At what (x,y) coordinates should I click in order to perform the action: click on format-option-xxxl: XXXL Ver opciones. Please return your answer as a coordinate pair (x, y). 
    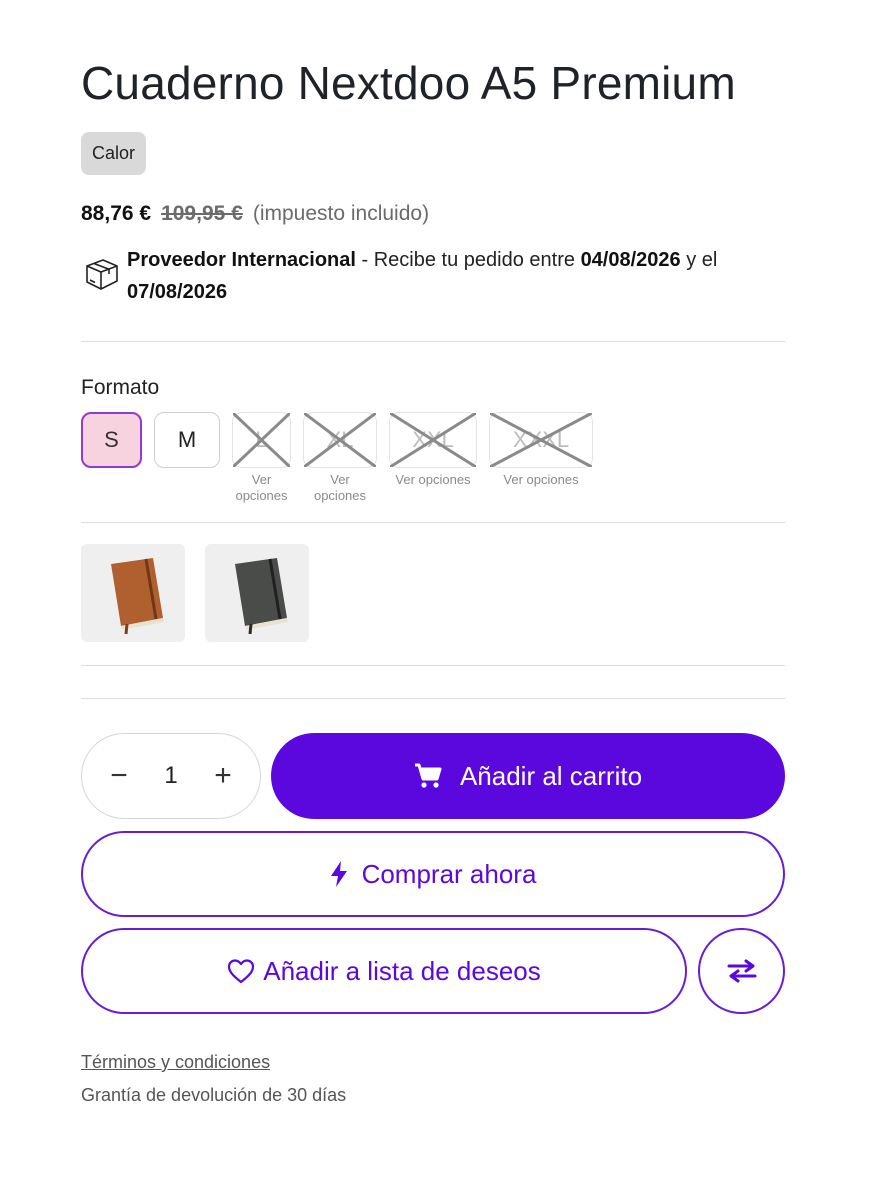
    Looking at the image, I should click on (541, 458).